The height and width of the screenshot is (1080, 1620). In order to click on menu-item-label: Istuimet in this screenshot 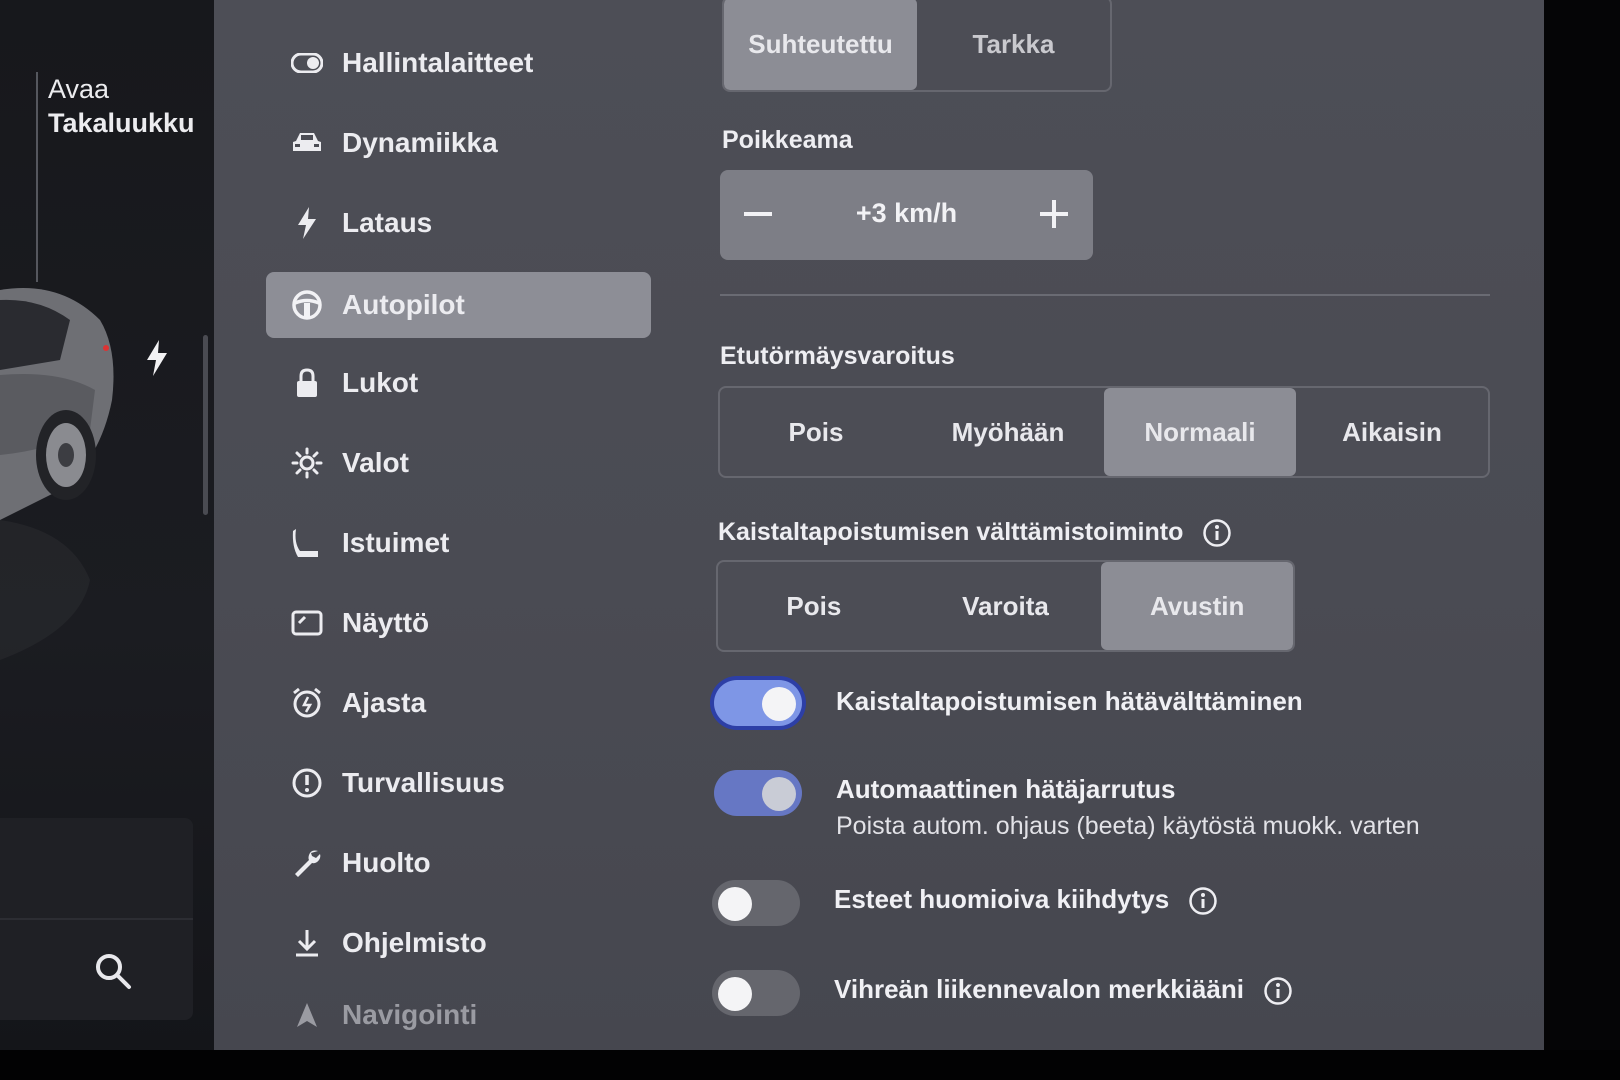, I will do `click(396, 542)`.